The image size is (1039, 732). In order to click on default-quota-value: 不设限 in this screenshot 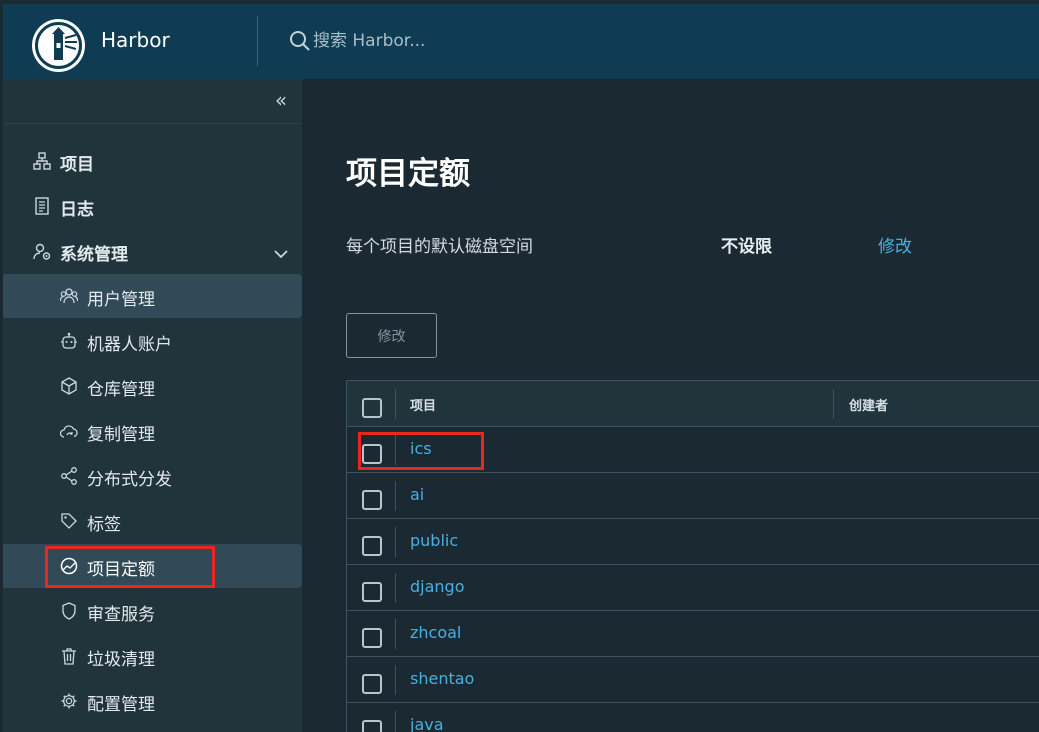, I will do `click(746, 247)`.